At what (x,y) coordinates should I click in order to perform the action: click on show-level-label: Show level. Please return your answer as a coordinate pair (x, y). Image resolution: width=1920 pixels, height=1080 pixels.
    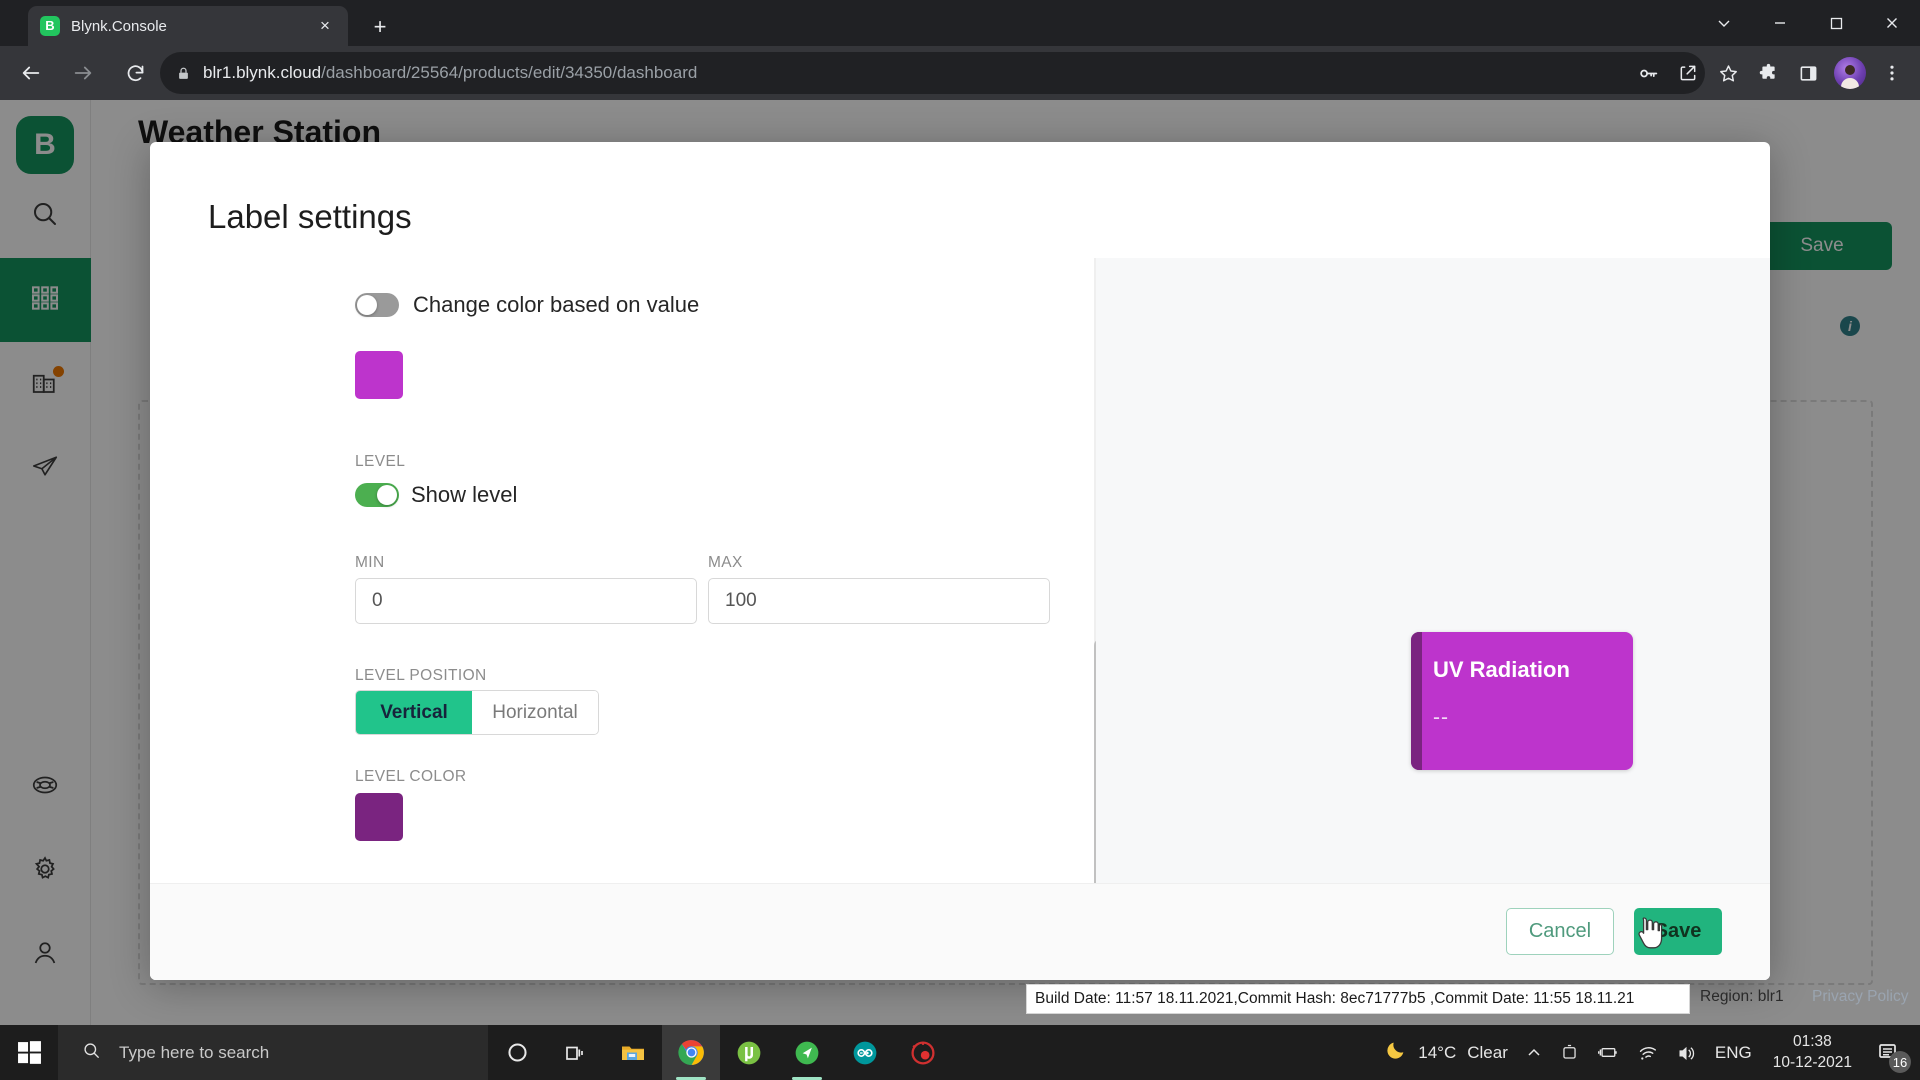
    Looking at the image, I should click on (464, 494).